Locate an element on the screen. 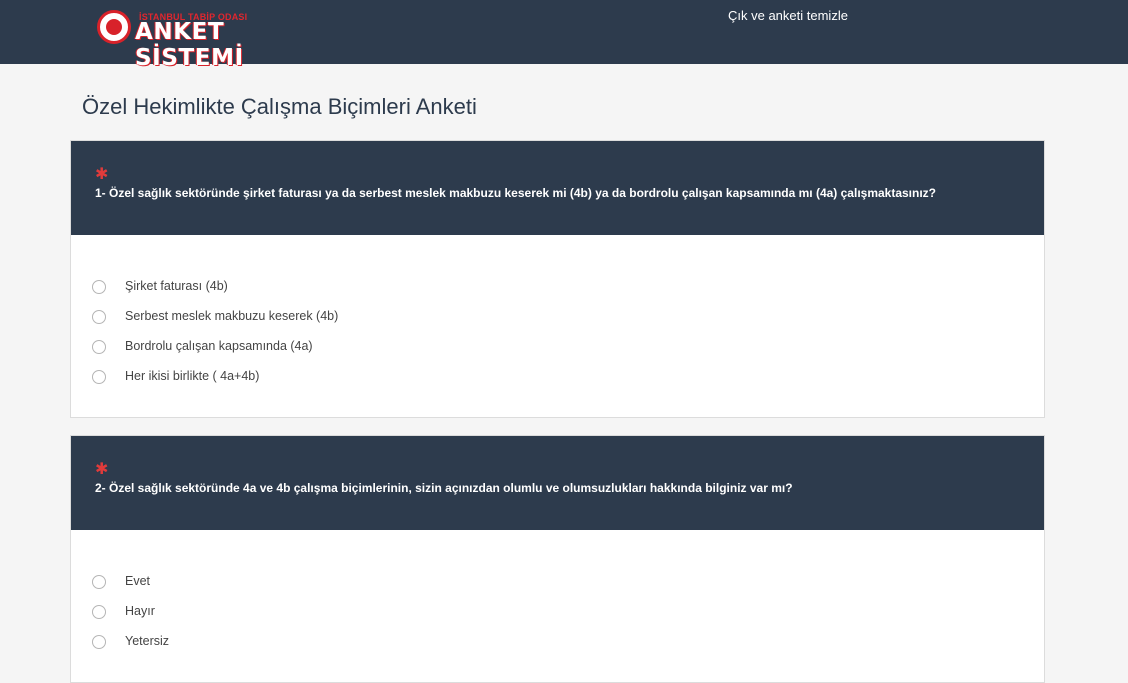 The image size is (1128, 683). option-sirket-faturasi: Şirket faturası (4b) is located at coordinates (557, 288).